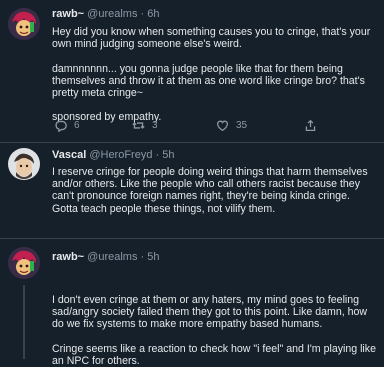 The image size is (384, 367). I want to click on tweet-header: Vascal @HeroFreyd · 5h, so click(113, 155).